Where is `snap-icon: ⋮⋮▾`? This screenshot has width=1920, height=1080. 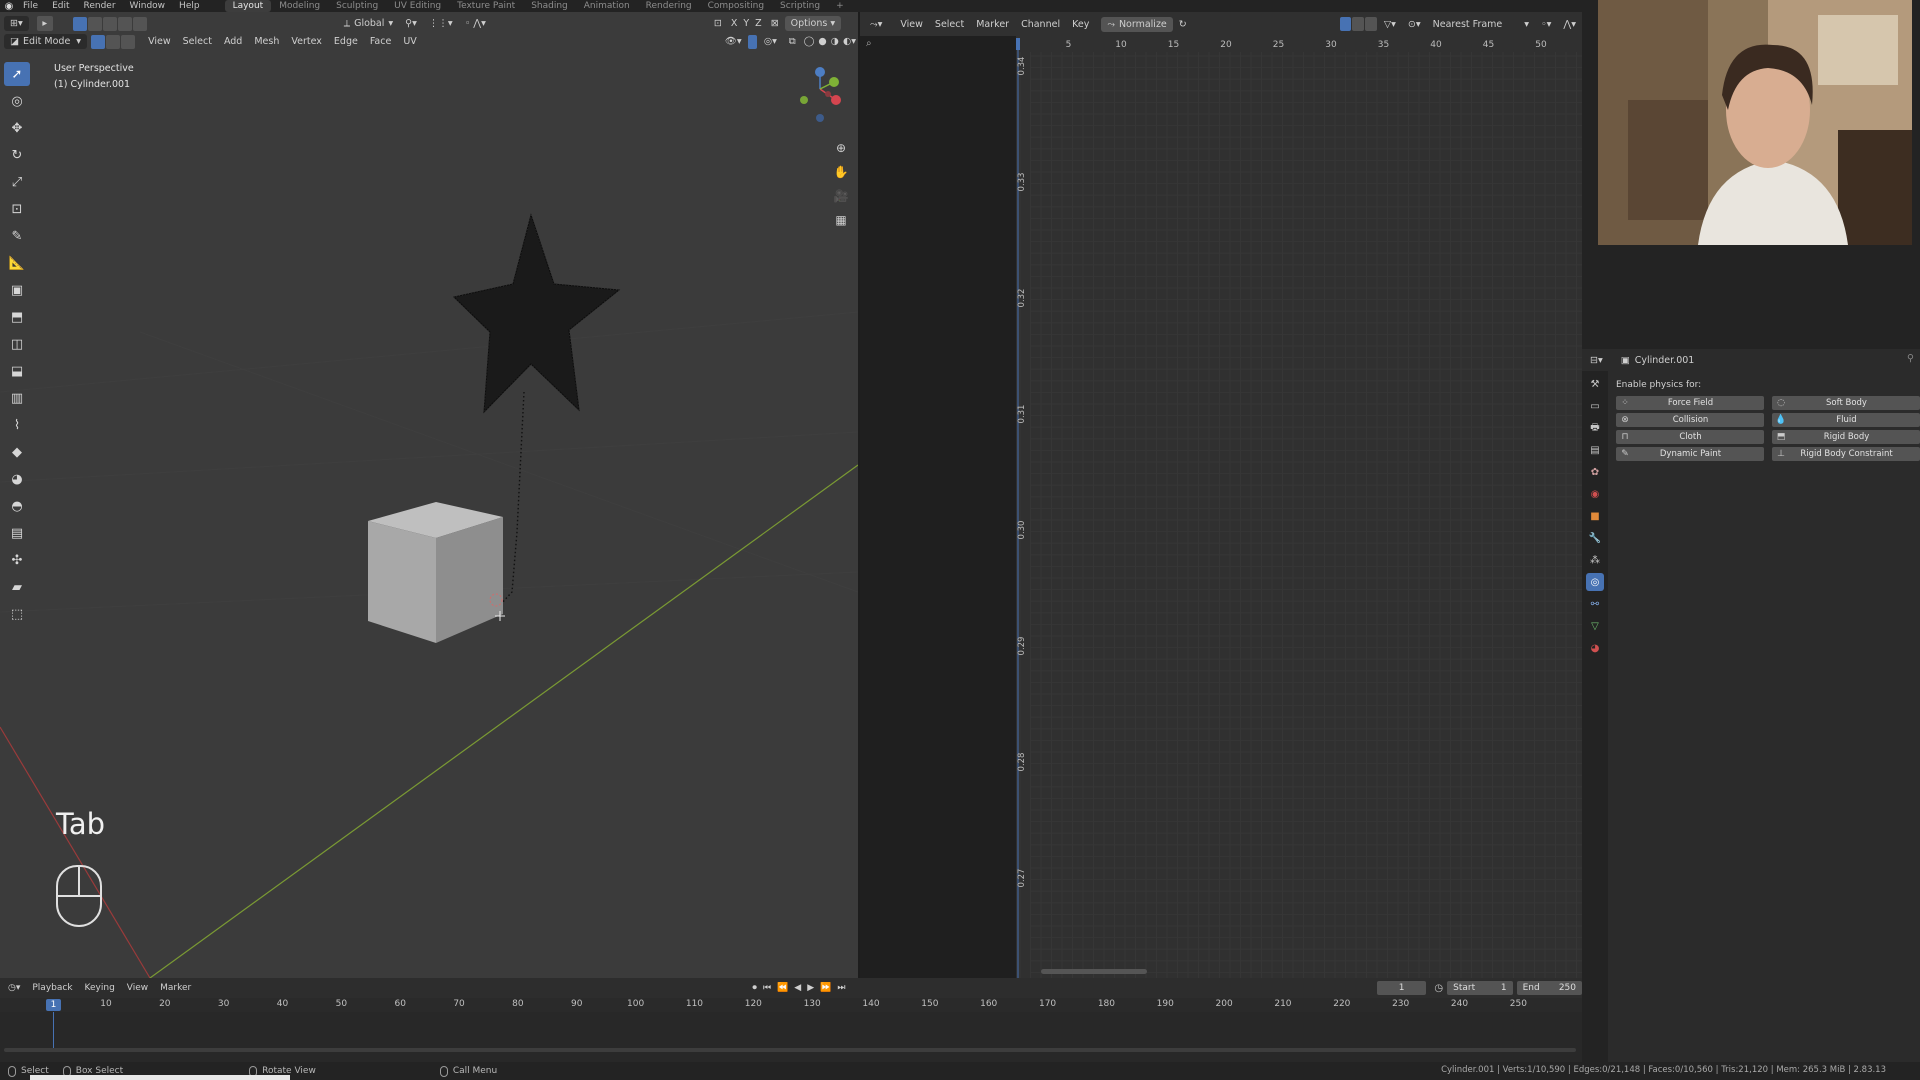
snap-icon: ⋮⋮▾ is located at coordinates (441, 23).